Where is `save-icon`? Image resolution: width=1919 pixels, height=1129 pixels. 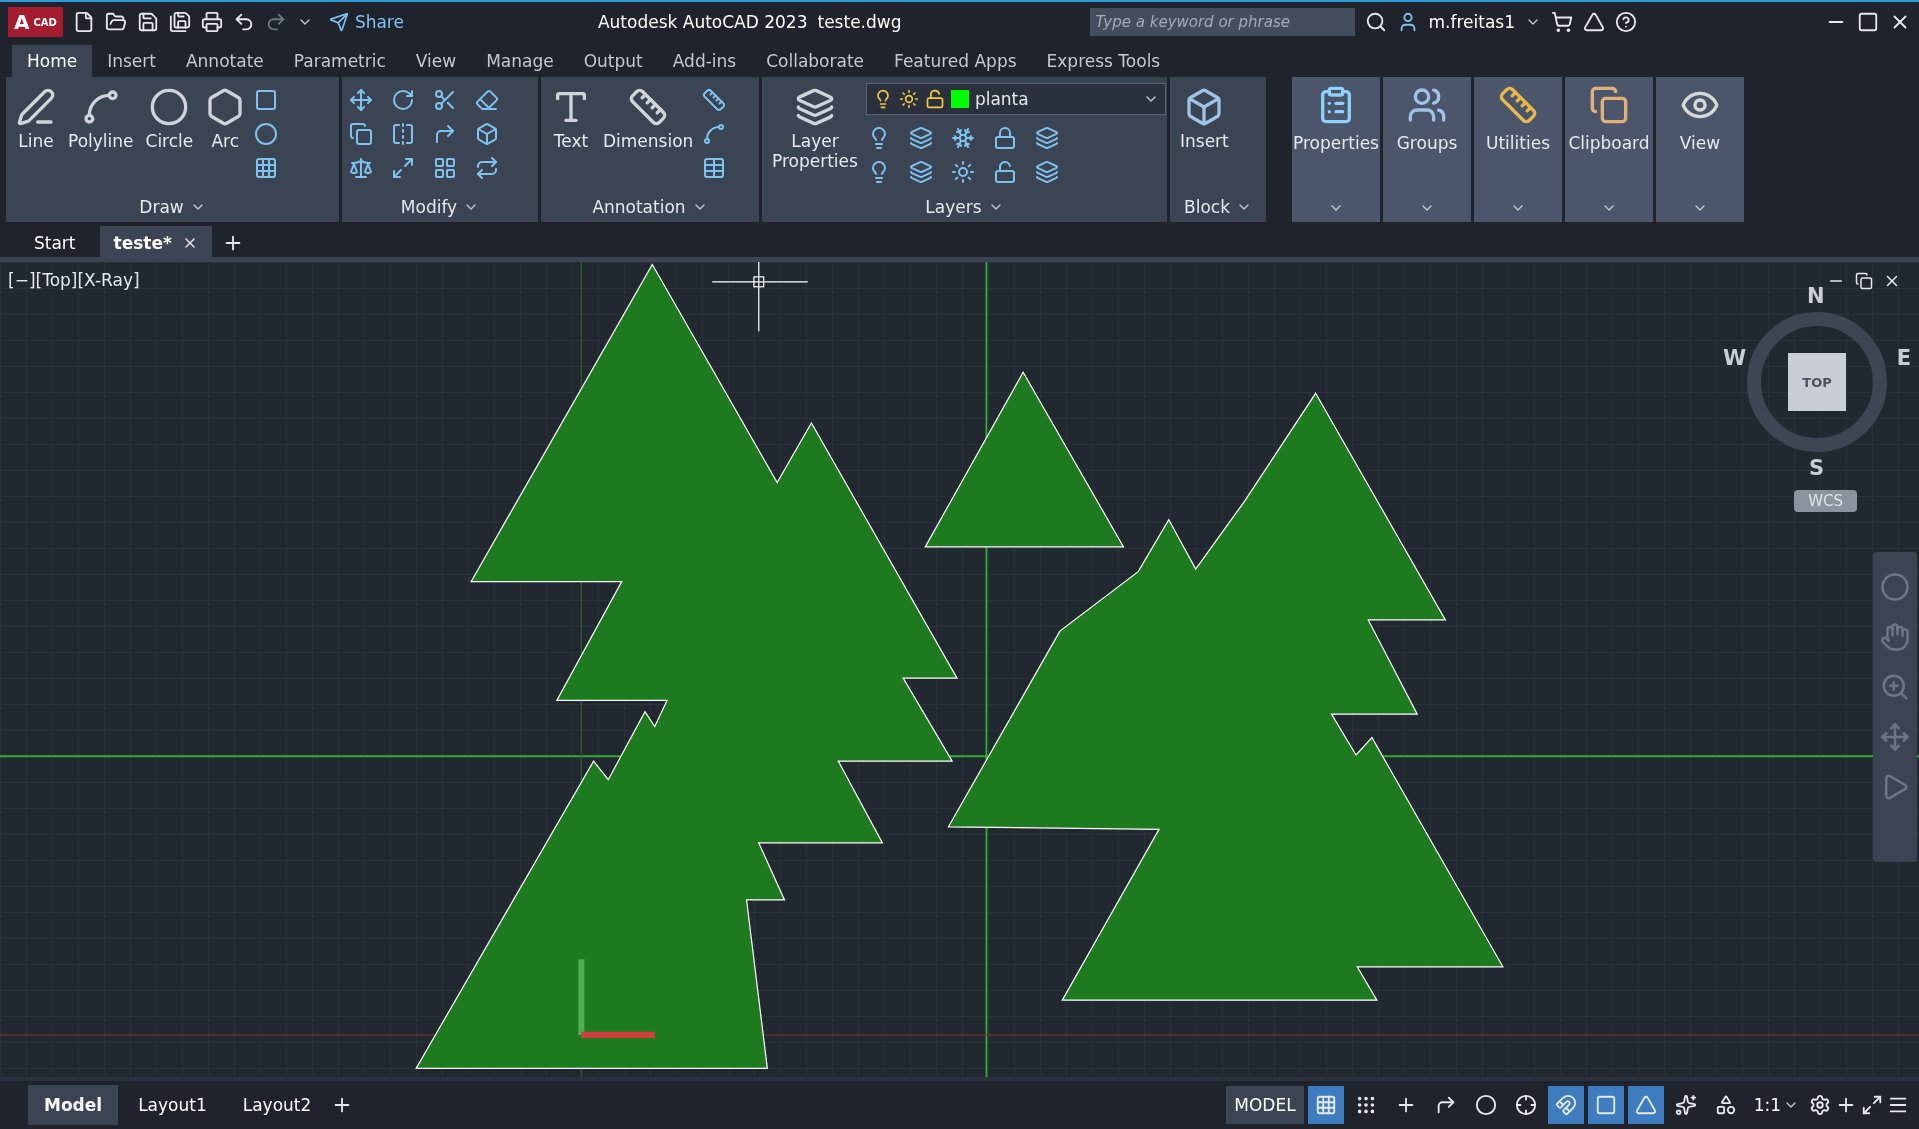 save-icon is located at coordinates (147, 22).